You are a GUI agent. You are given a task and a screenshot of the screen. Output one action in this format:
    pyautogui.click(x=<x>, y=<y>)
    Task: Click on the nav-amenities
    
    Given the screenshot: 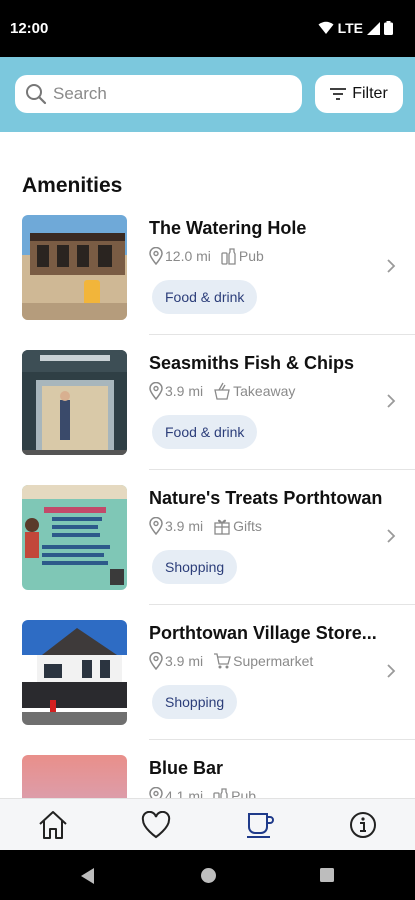 What is the action you would take?
    pyautogui.click(x=260, y=825)
    